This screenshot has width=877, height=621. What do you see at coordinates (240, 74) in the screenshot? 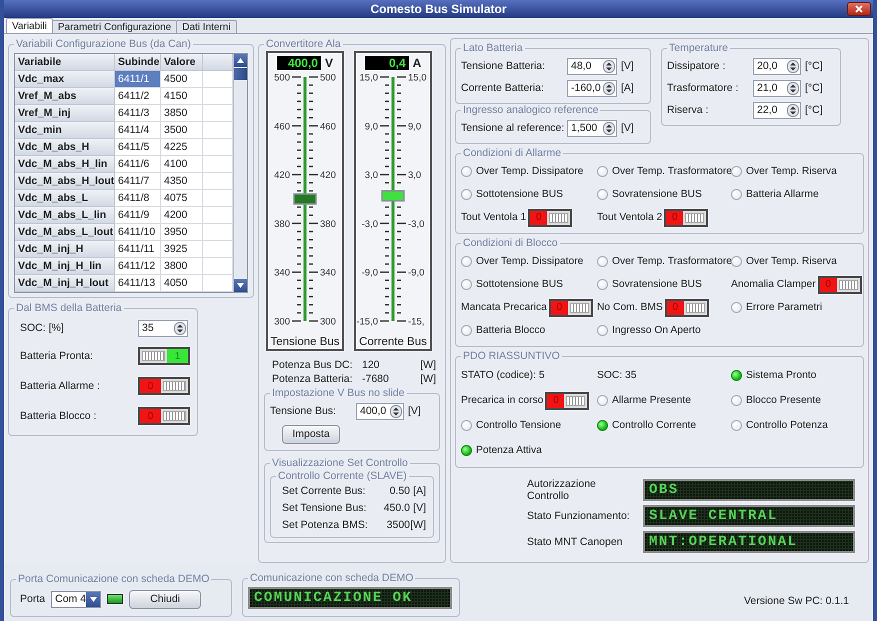
I see `scroll-thumb` at bounding box center [240, 74].